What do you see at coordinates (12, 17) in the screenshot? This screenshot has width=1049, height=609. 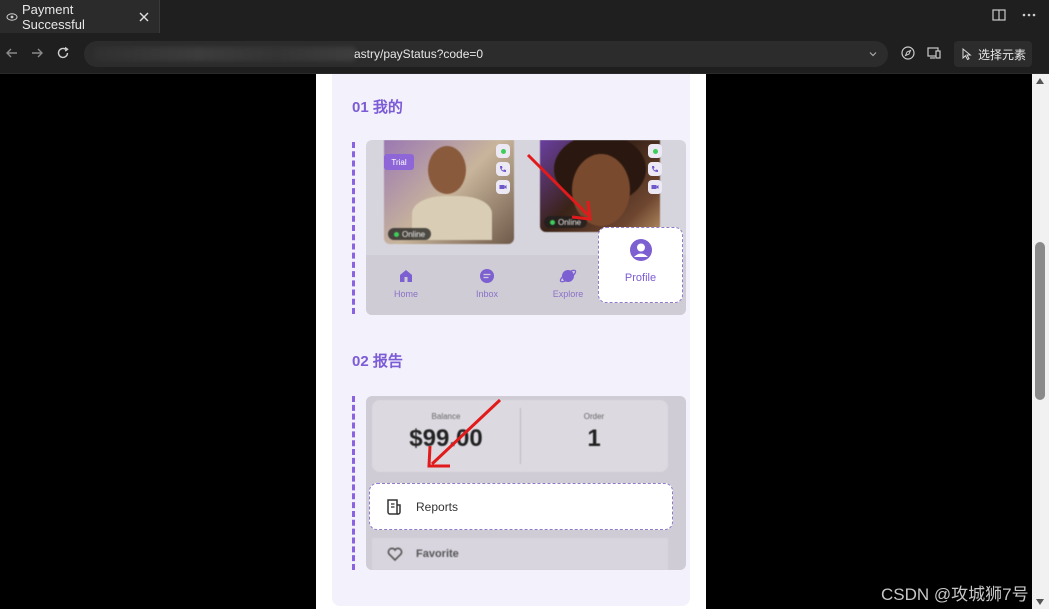 I see `eye-icon` at bounding box center [12, 17].